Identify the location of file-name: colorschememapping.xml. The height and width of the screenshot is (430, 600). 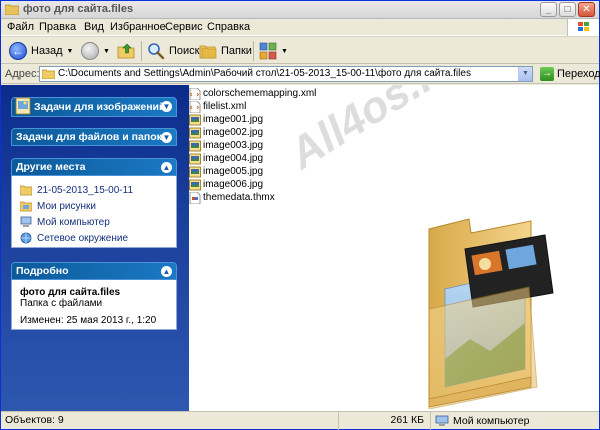
(260, 93).